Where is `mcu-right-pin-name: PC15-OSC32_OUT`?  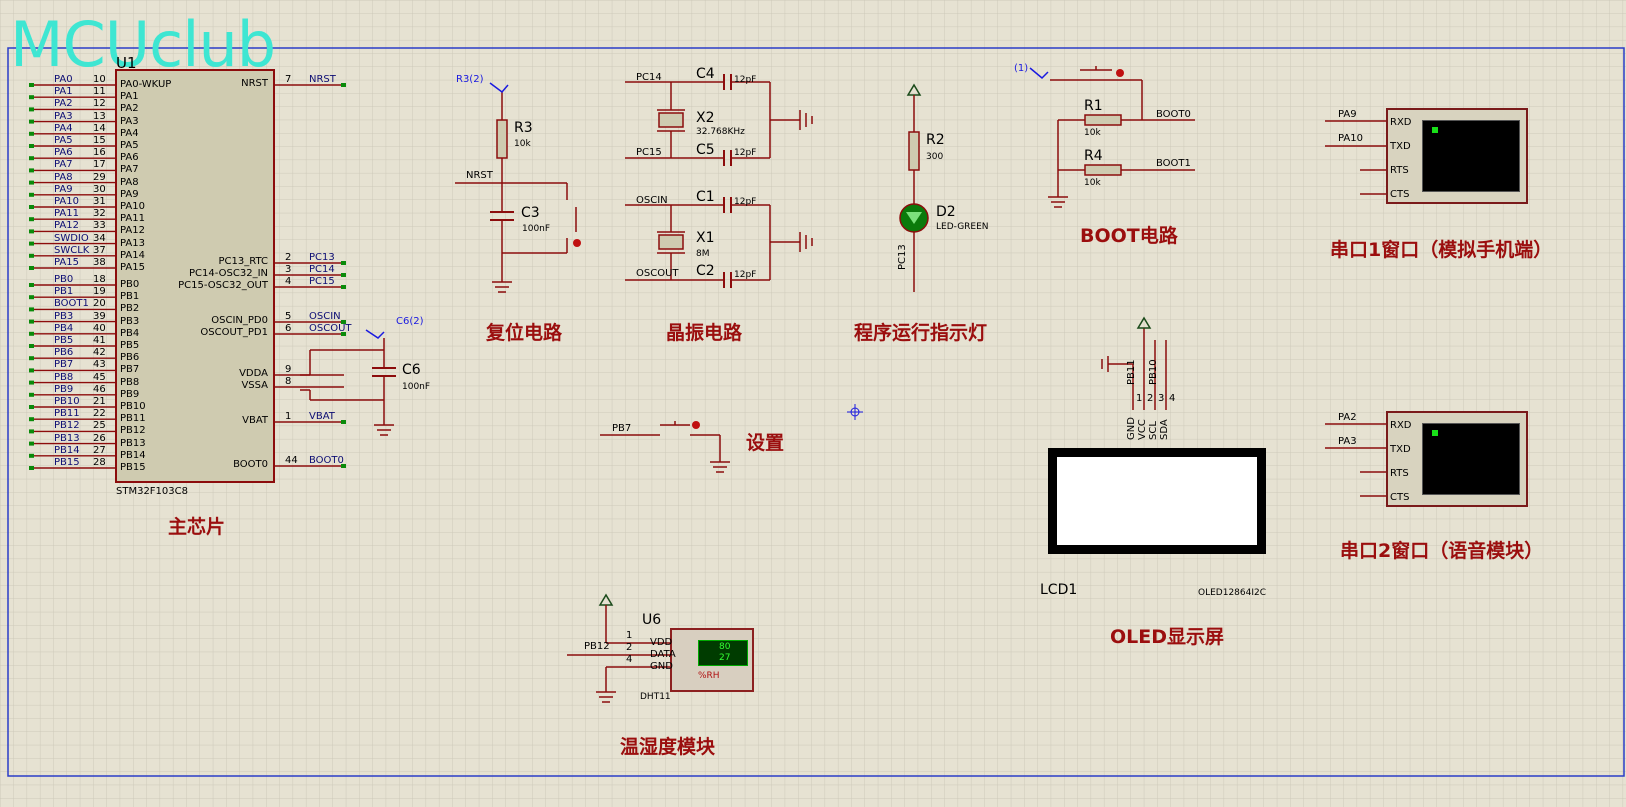
mcu-right-pin-name: PC15-OSC32_OUT is located at coordinates (223, 285).